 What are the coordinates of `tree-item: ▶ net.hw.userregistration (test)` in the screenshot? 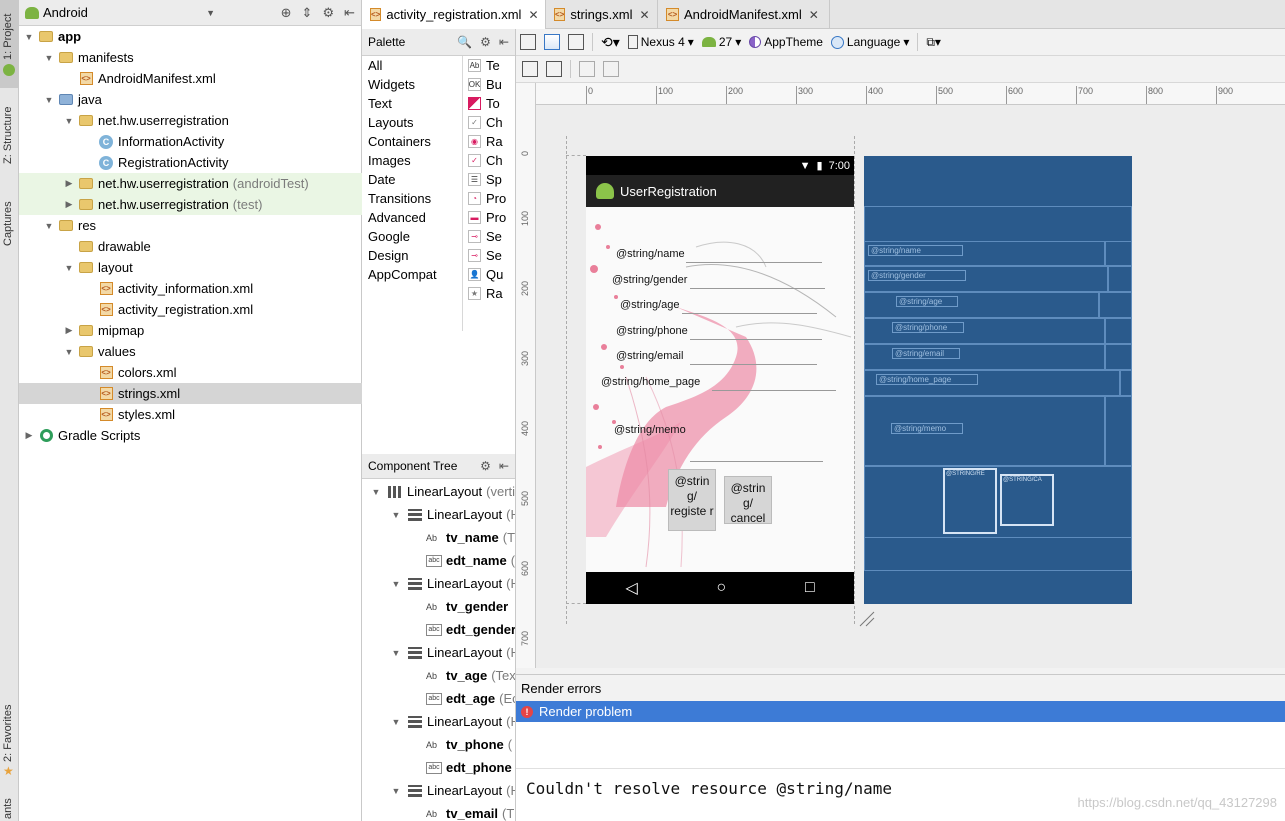 It's located at (190, 204).